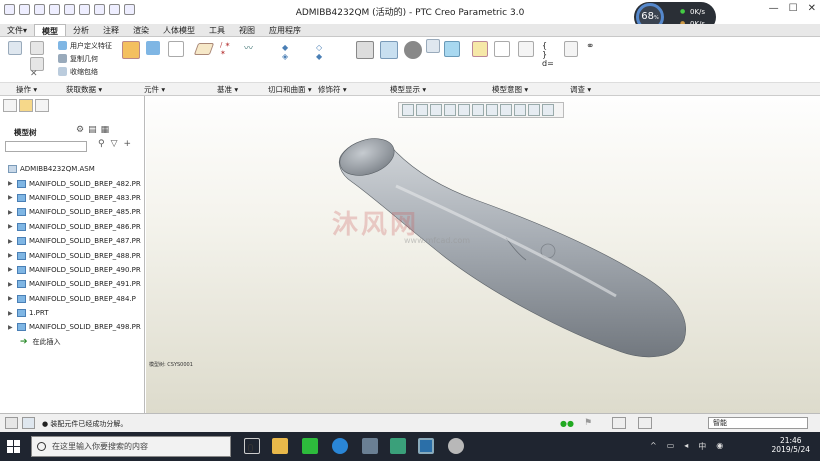  I want to click on flag-icon: ⚑, so click(588, 423).